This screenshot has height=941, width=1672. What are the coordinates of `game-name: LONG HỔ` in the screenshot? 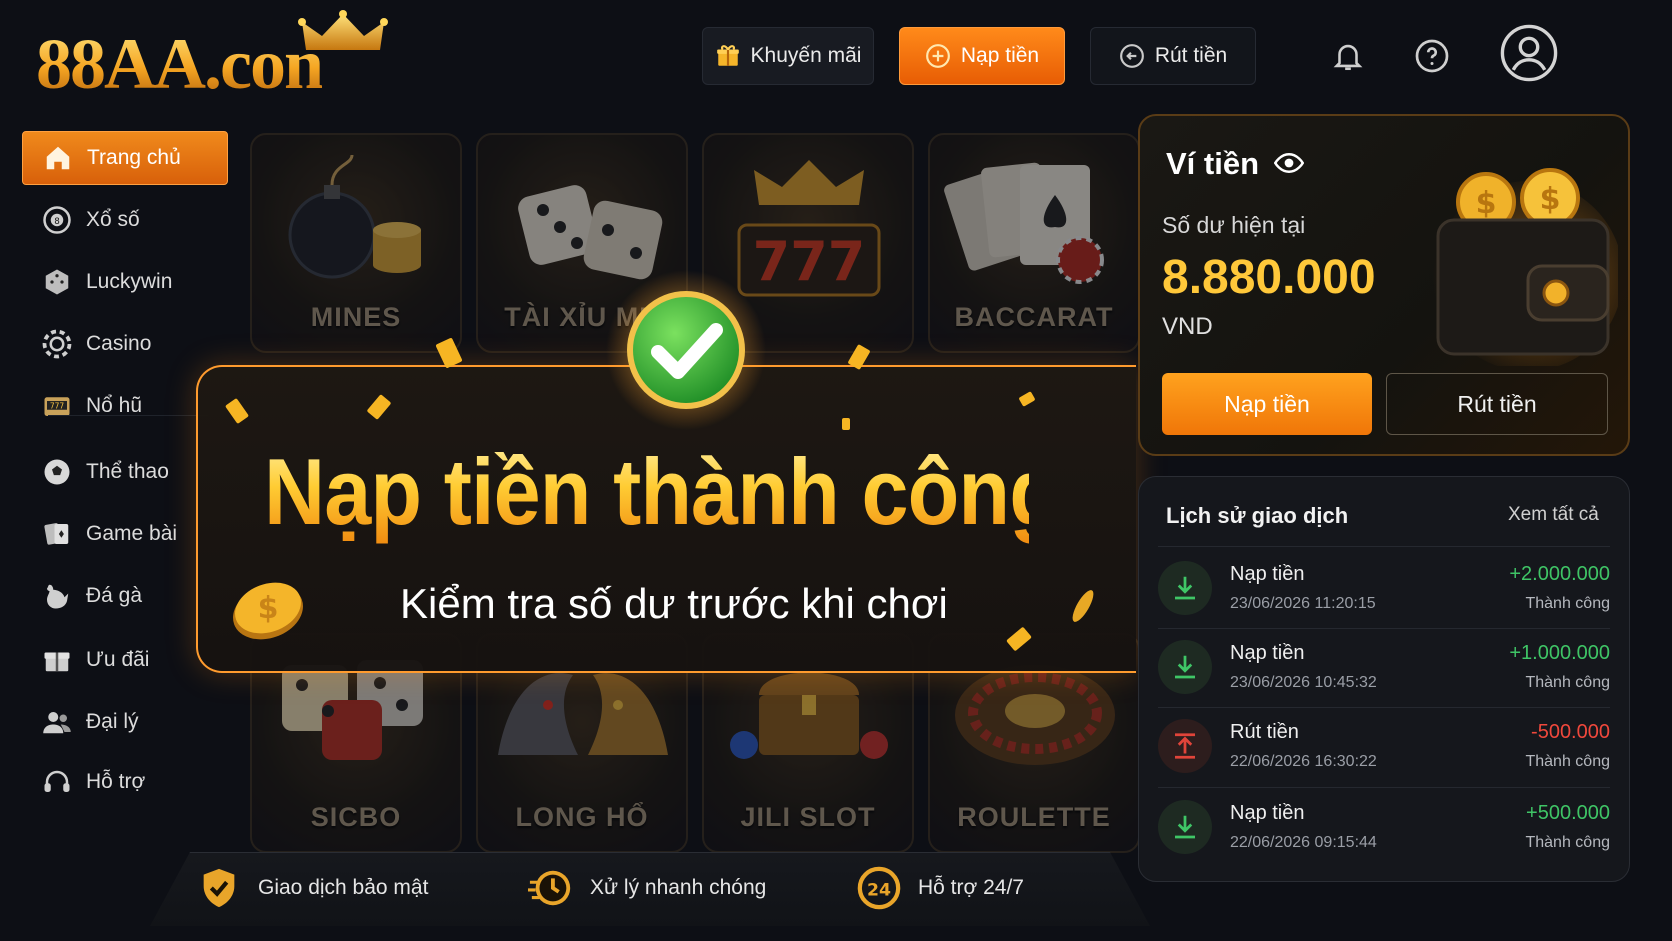 It's located at (582, 817).